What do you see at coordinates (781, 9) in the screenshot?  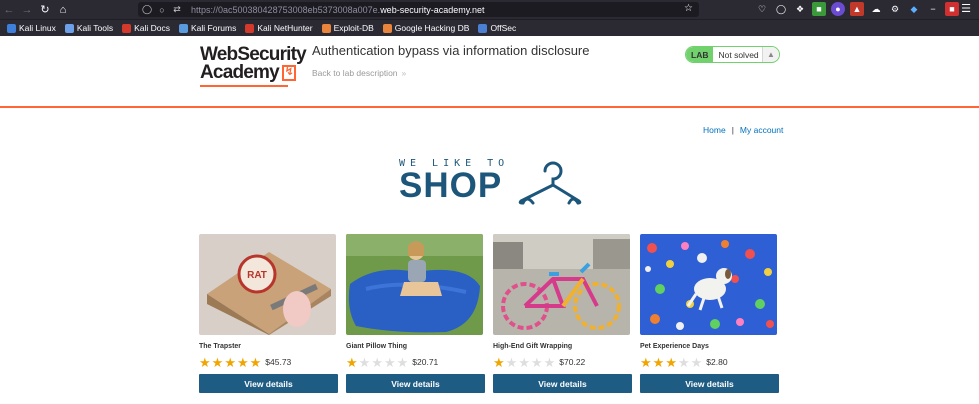 I see `account-icon: ◯` at bounding box center [781, 9].